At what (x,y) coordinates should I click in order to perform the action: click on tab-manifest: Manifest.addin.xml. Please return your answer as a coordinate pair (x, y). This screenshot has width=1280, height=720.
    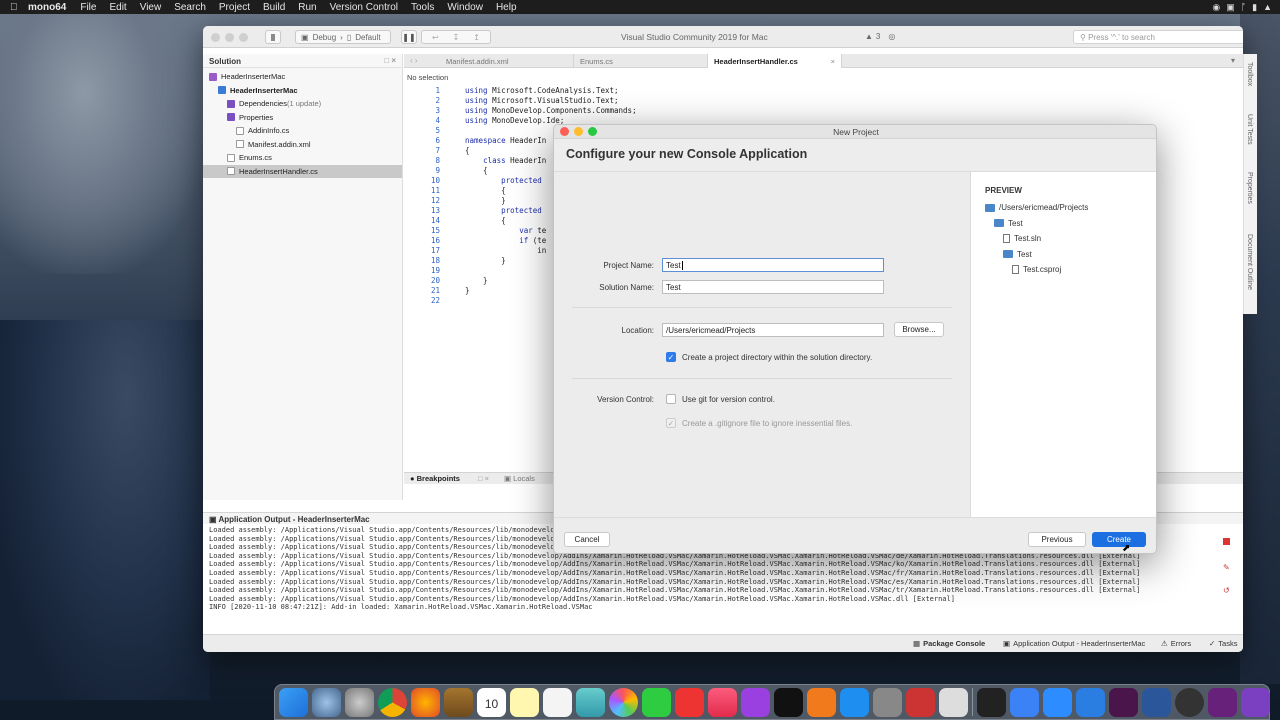
    Looking at the image, I should click on (507, 61).